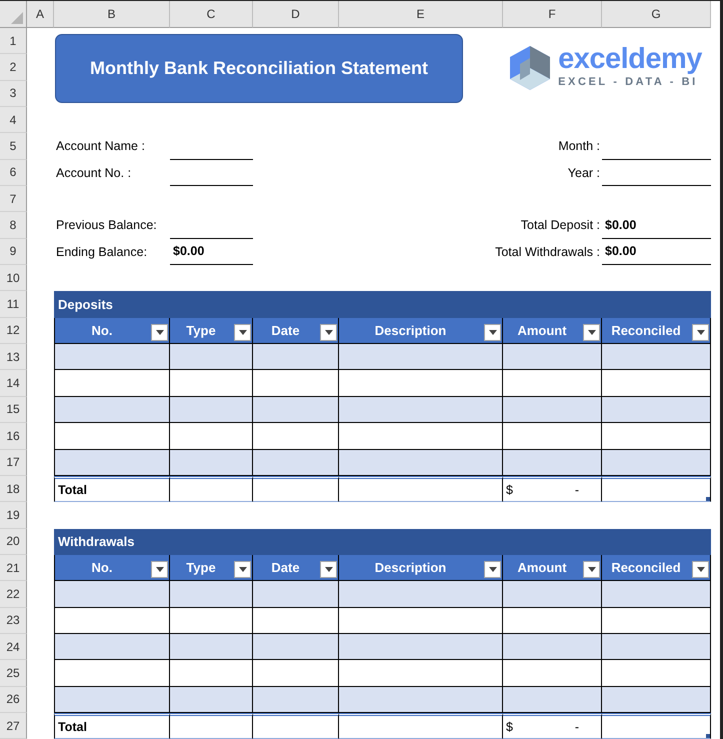 This screenshot has width=723, height=739. I want to click on row-header: 11, so click(13, 304).